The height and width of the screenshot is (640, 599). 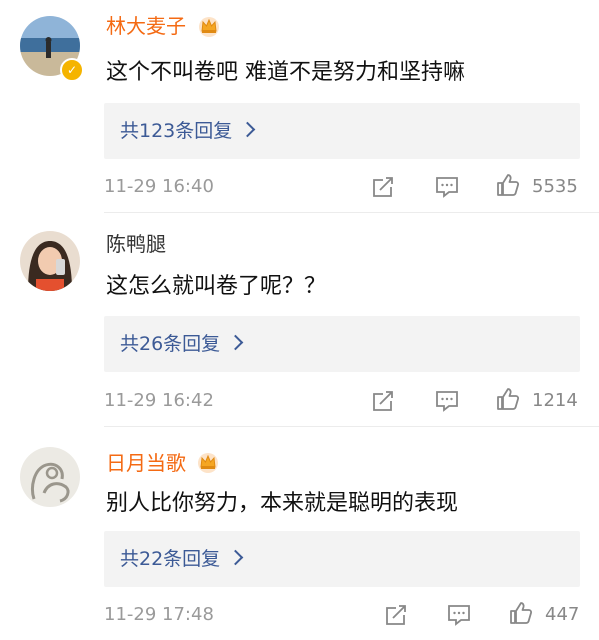 I want to click on comment-text: 这个不叫卷吧 难道不是努力和坚持嘛, so click(x=285, y=72).